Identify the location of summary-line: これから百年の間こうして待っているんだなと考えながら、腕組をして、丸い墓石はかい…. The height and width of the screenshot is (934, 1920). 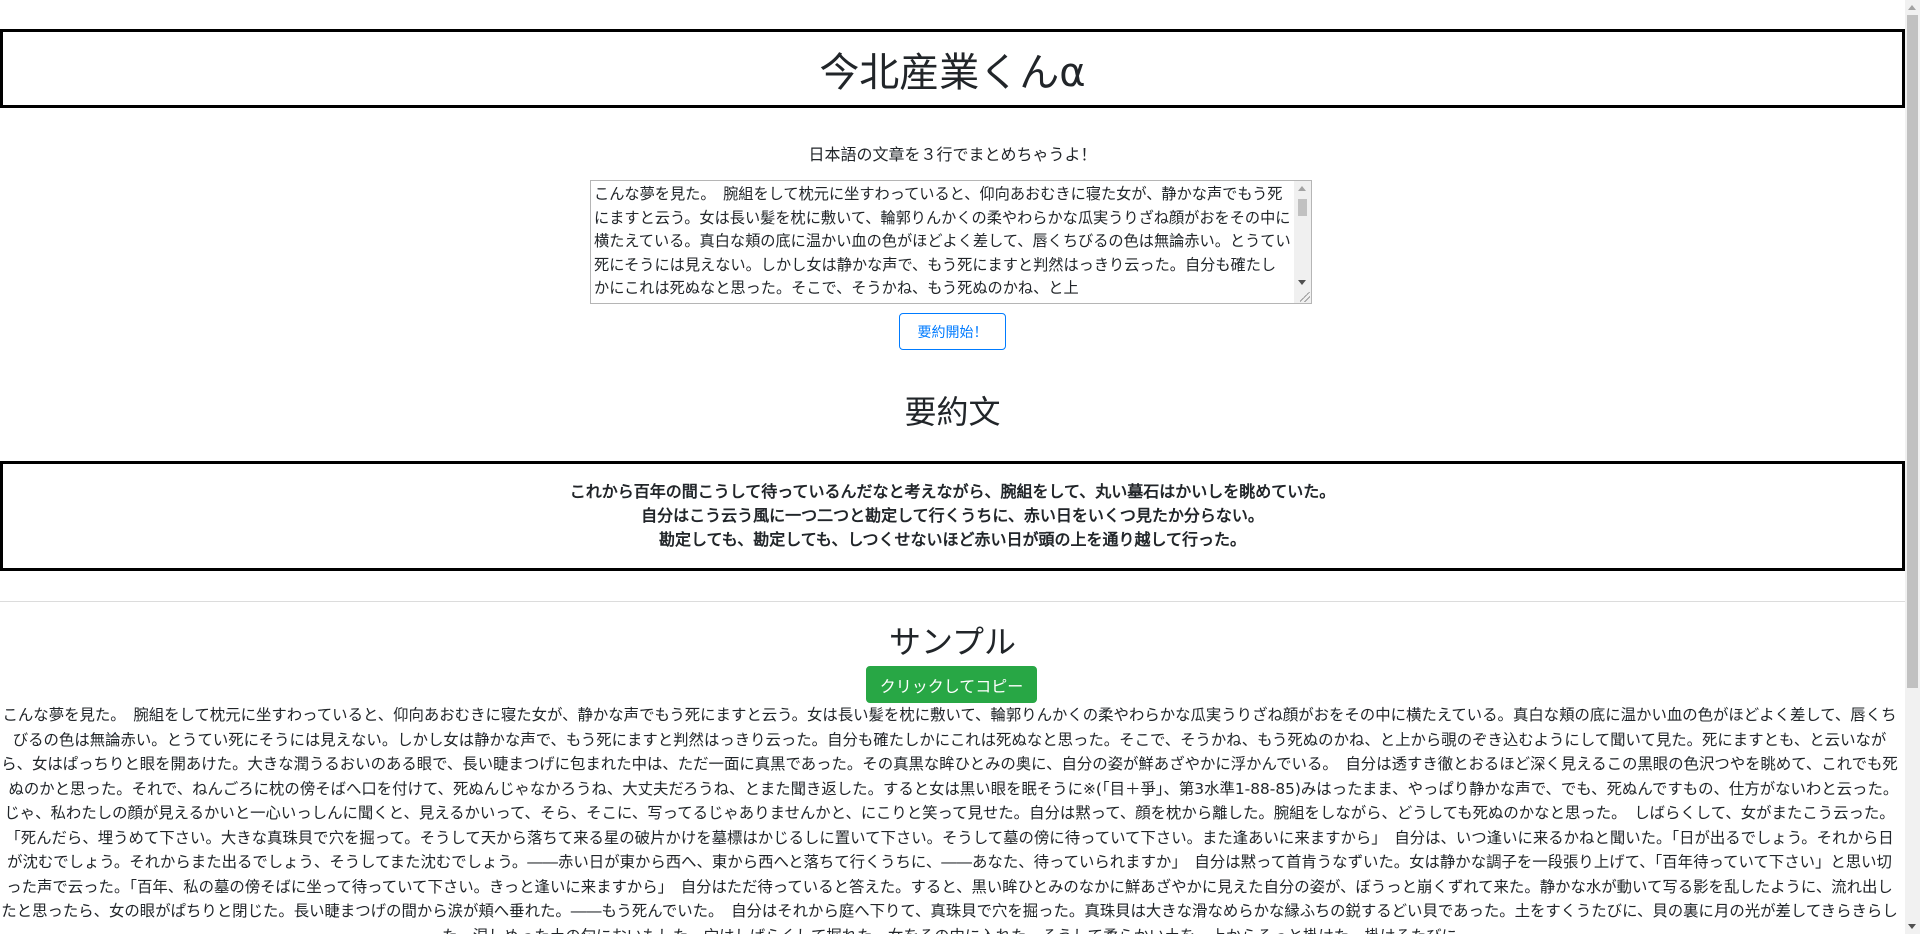
(952, 491).